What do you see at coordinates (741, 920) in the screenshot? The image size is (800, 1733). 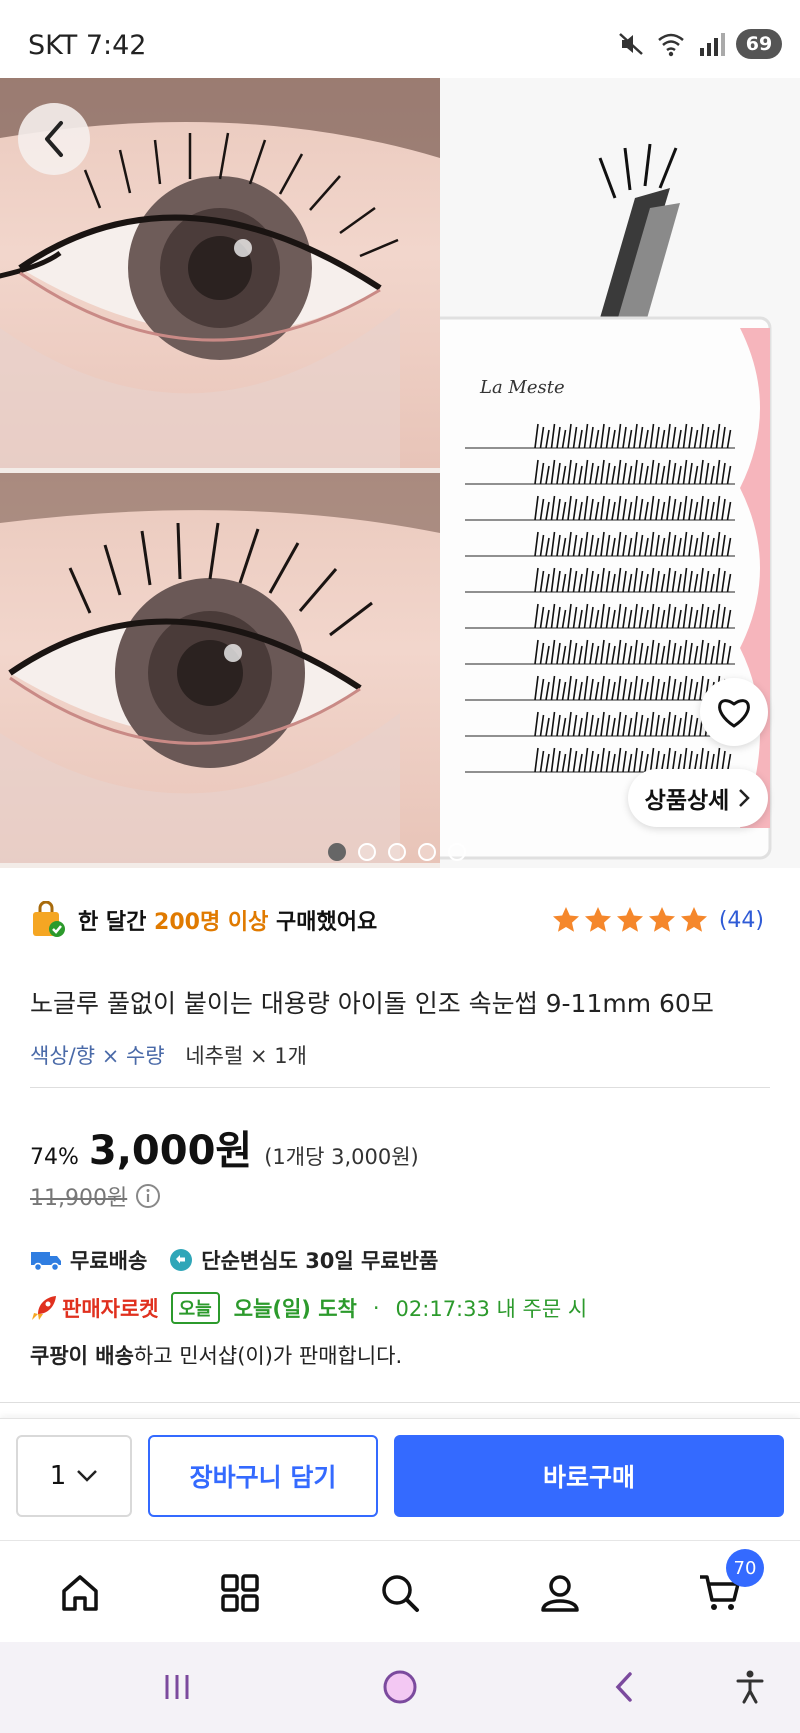 I see `review-count: (44)` at bounding box center [741, 920].